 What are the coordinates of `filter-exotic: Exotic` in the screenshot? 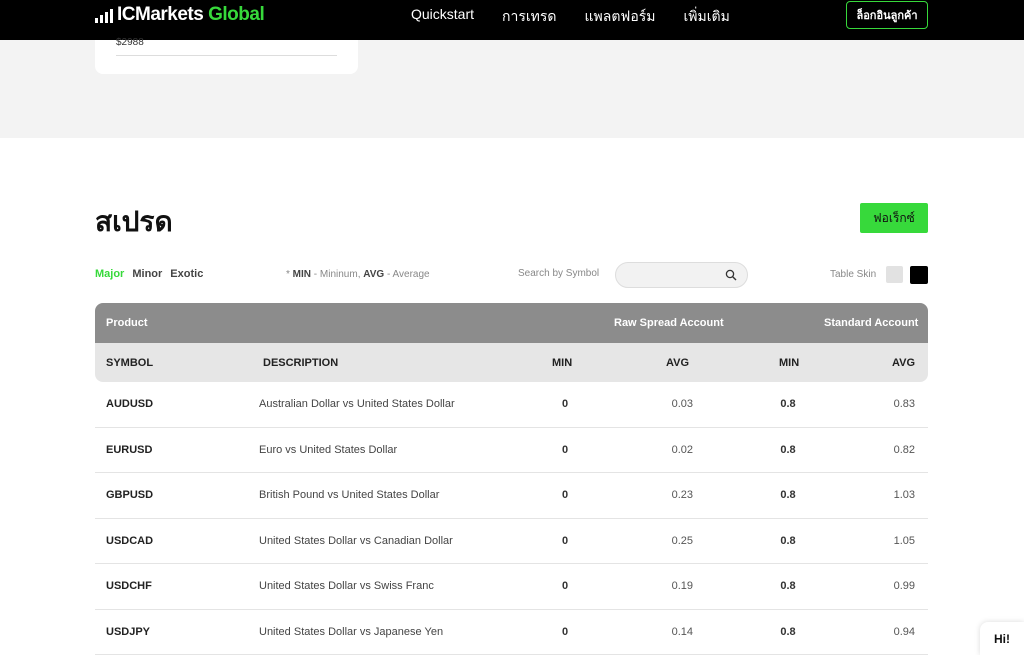 It's located at (186, 274).